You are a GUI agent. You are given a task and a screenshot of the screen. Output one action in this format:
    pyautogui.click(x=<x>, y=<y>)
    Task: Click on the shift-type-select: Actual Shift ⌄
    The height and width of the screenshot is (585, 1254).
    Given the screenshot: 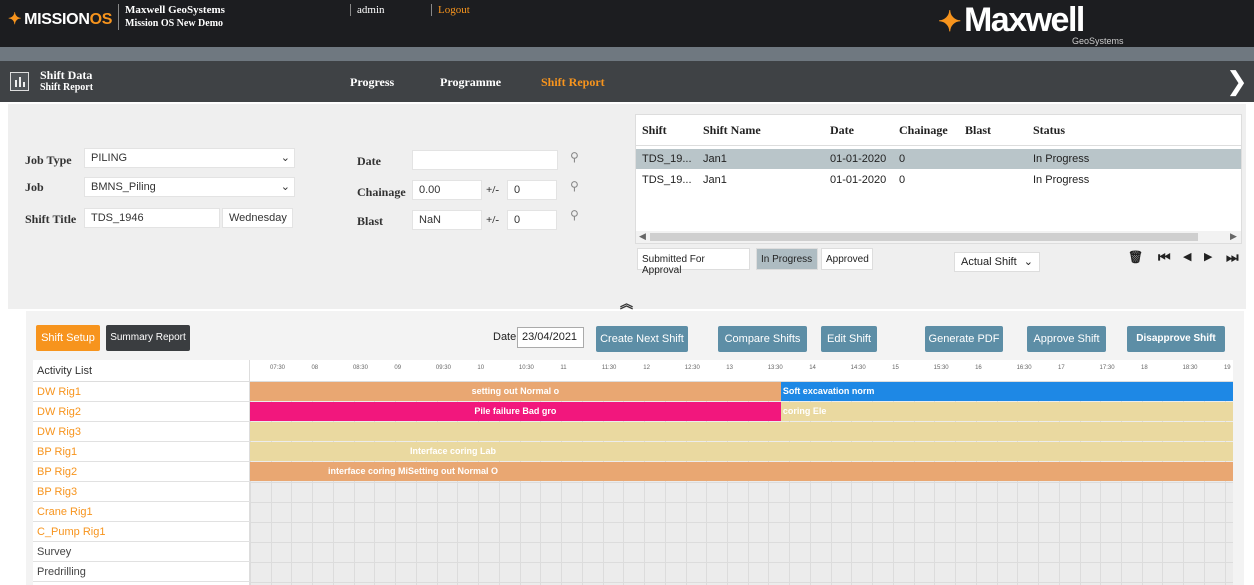 What is the action you would take?
    pyautogui.click(x=997, y=262)
    